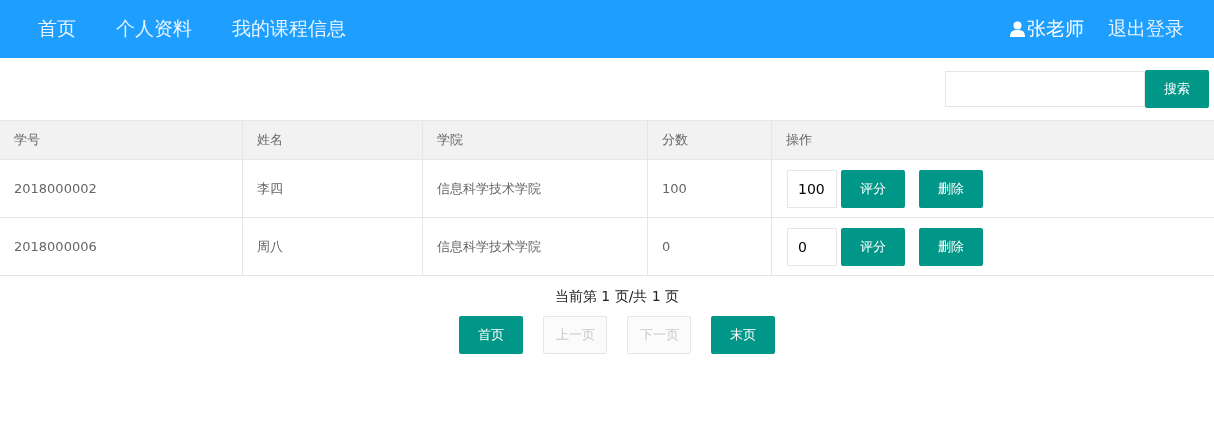 The height and width of the screenshot is (438, 1214). Describe the element at coordinates (1045, 89) in the screenshot. I see `search-field` at that location.